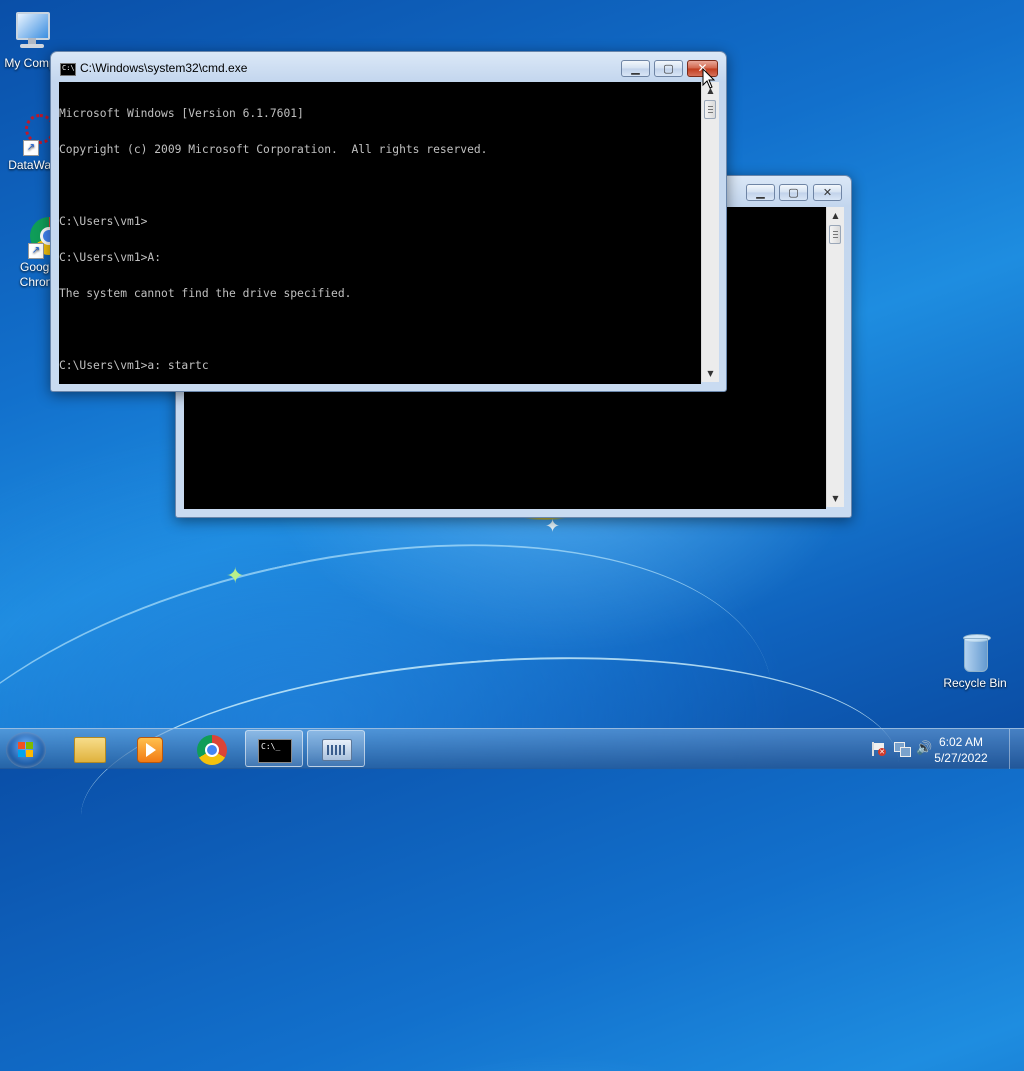 This screenshot has height=1071, width=1024. Describe the element at coordinates (181, 113) in the screenshot. I see `console-line: Microsoft Windows [Version 6.1.7601]` at that location.